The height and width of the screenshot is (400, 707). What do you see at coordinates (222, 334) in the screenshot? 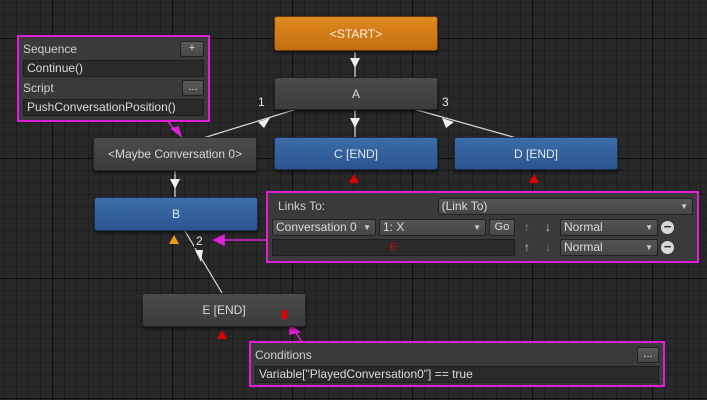
I see `end-marker-e-icon` at bounding box center [222, 334].